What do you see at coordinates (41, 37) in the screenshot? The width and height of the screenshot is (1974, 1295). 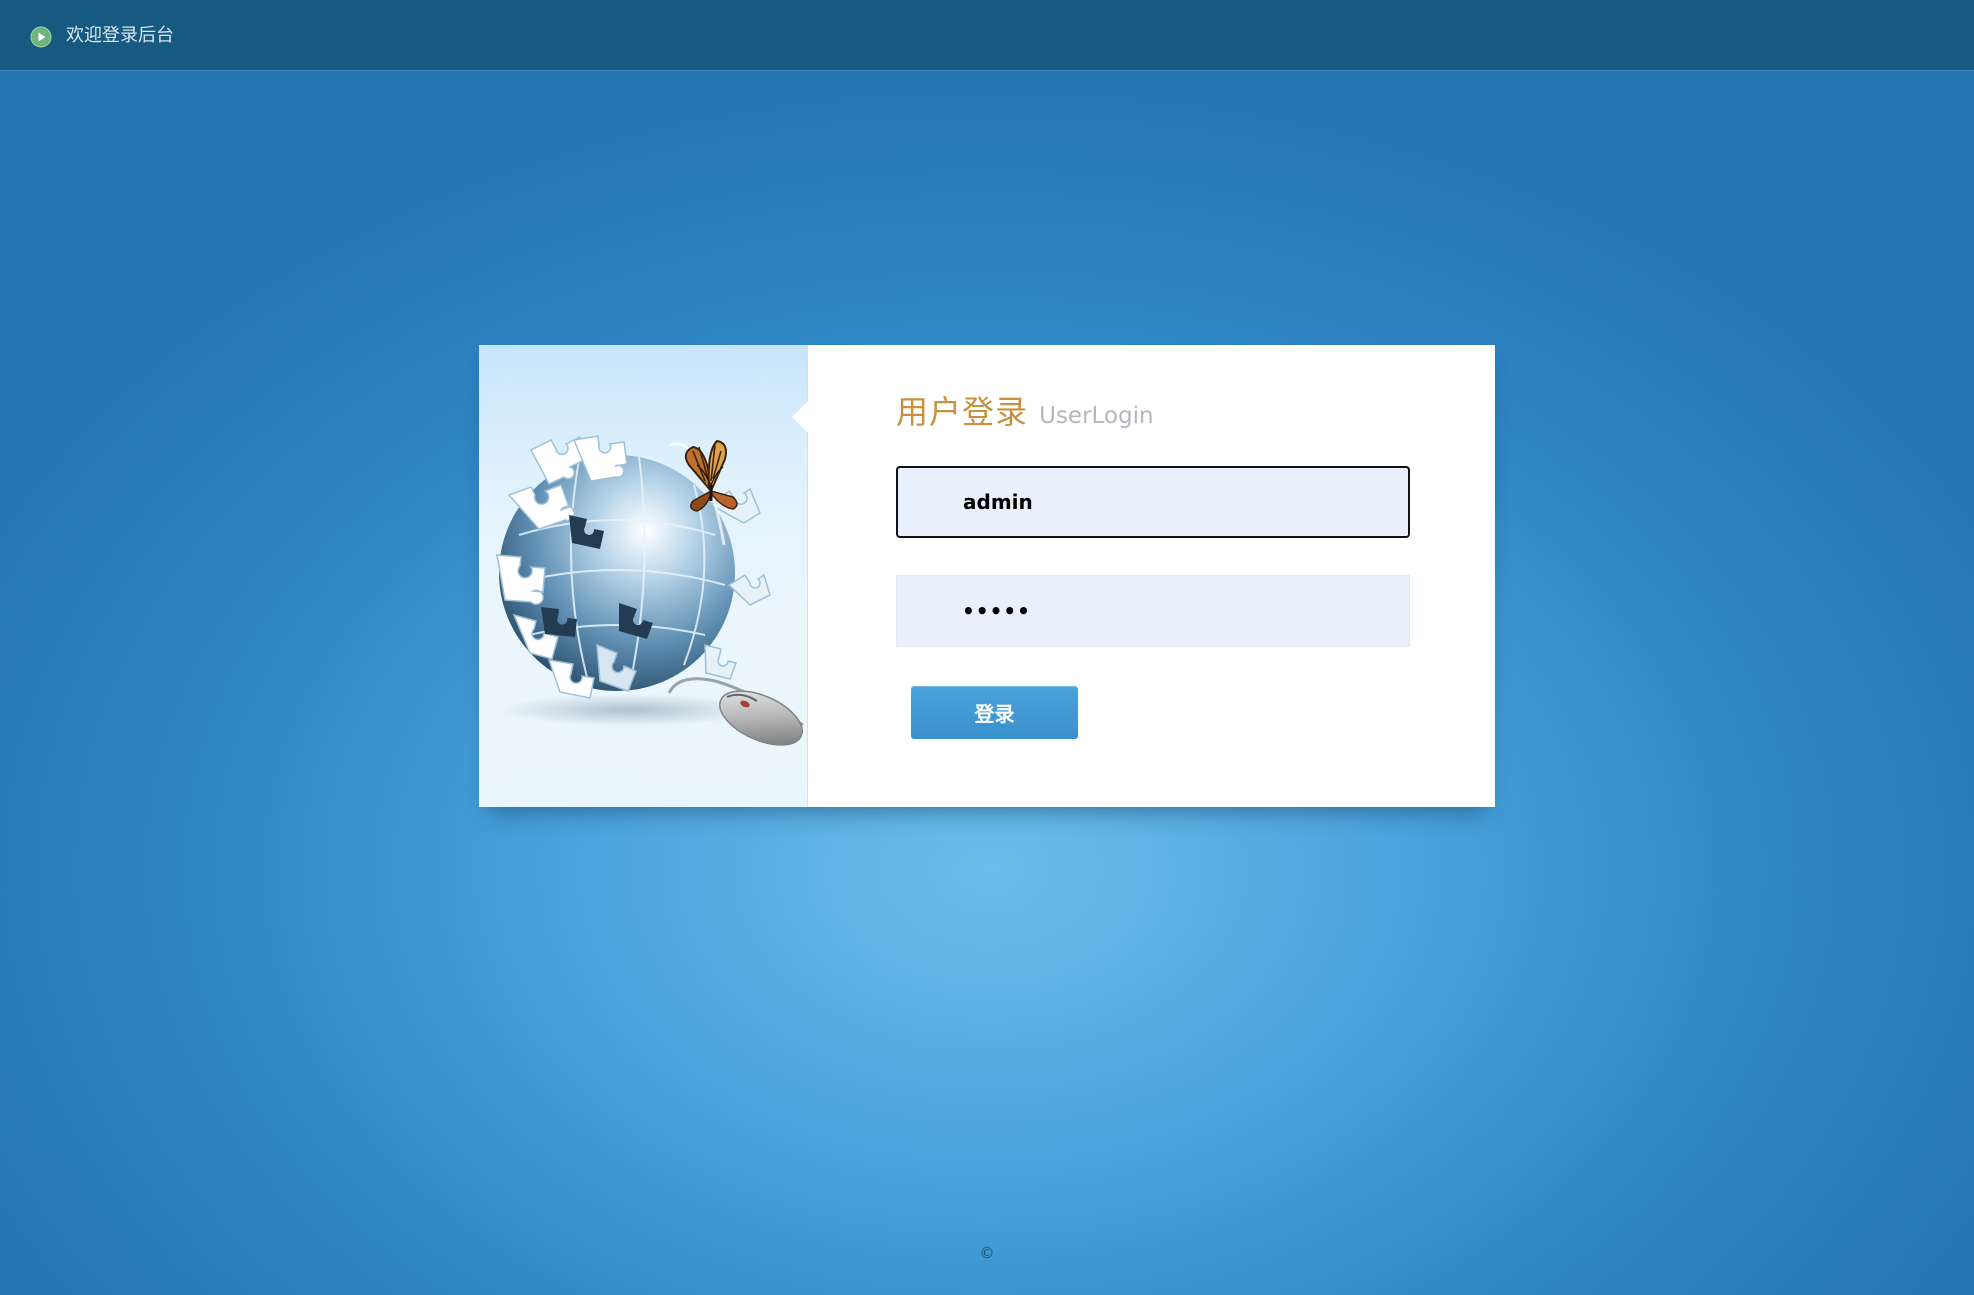 I see `play-circle-icon` at bounding box center [41, 37].